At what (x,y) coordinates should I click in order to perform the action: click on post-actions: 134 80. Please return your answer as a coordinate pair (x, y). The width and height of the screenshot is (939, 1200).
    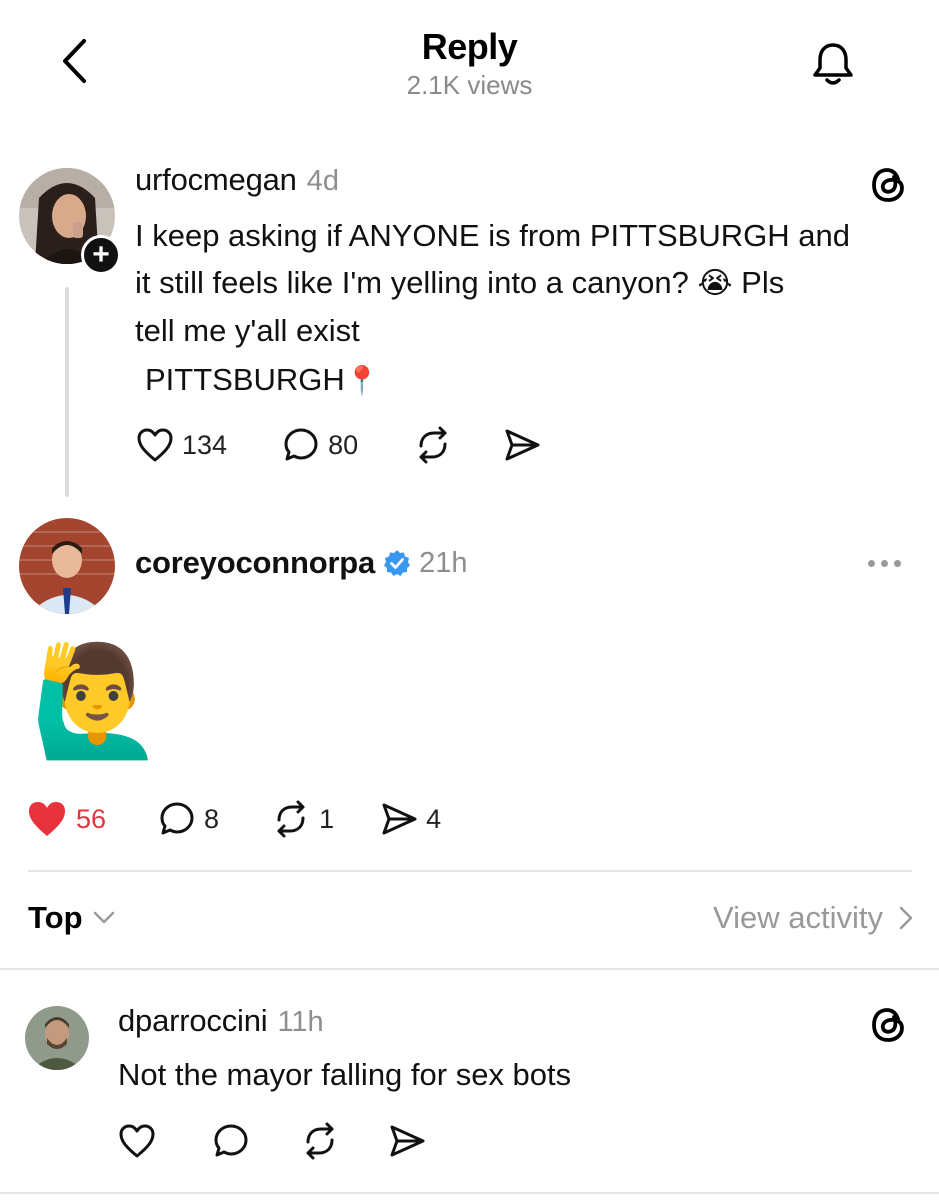
    Looking at the image, I should click on (338, 445).